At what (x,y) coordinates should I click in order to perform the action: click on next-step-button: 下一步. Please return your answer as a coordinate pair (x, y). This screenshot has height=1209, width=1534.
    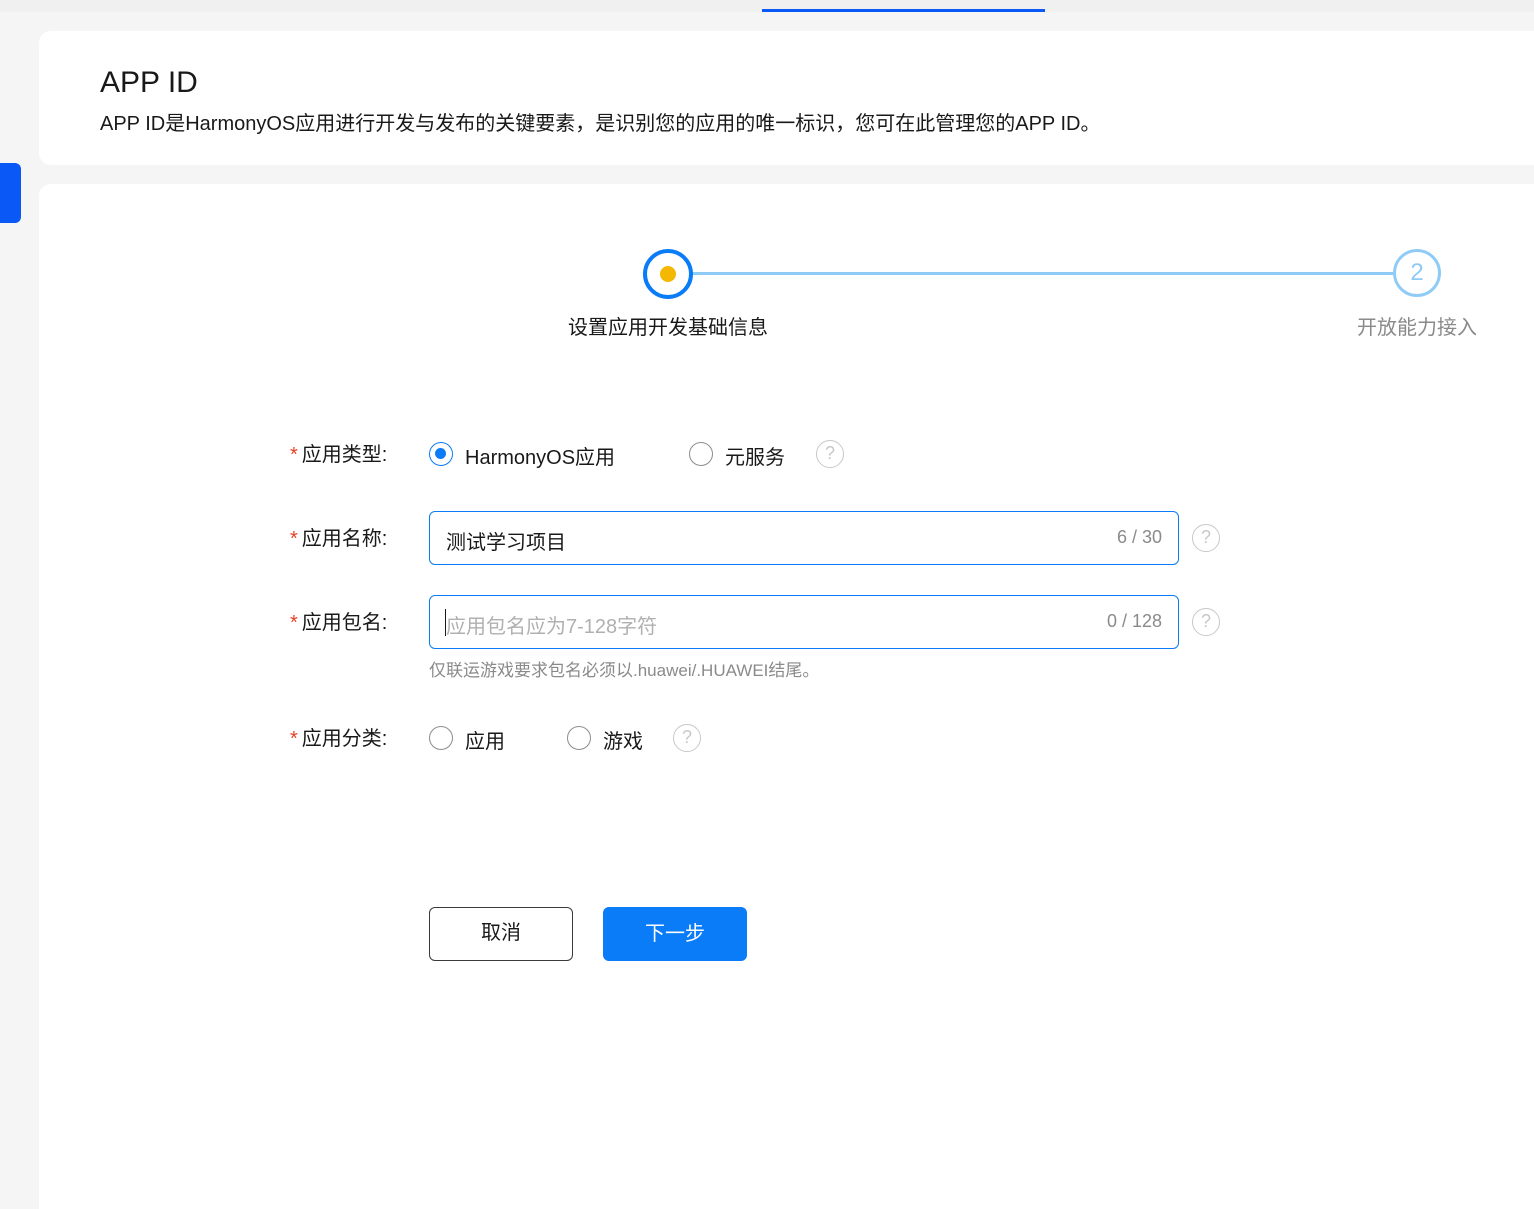
    Looking at the image, I should click on (675, 934).